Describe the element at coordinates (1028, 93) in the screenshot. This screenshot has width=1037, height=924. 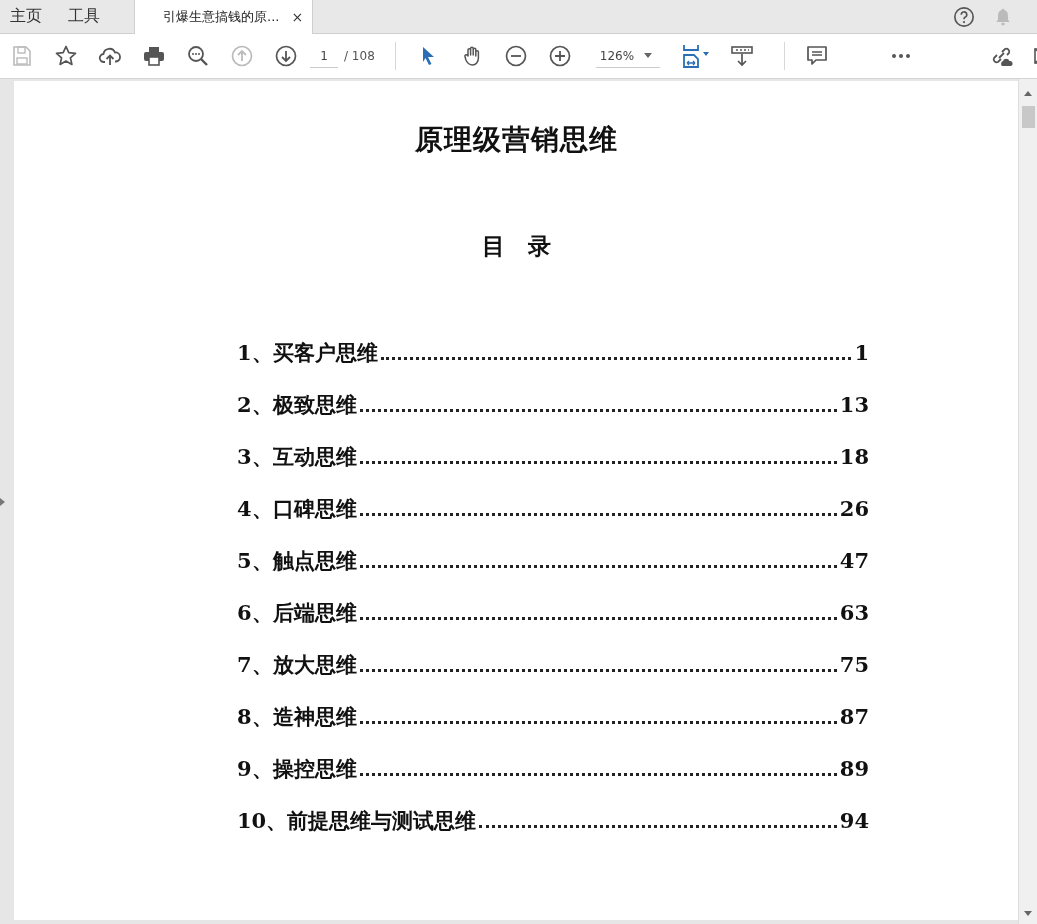
I see `scroll-up-icon` at that location.